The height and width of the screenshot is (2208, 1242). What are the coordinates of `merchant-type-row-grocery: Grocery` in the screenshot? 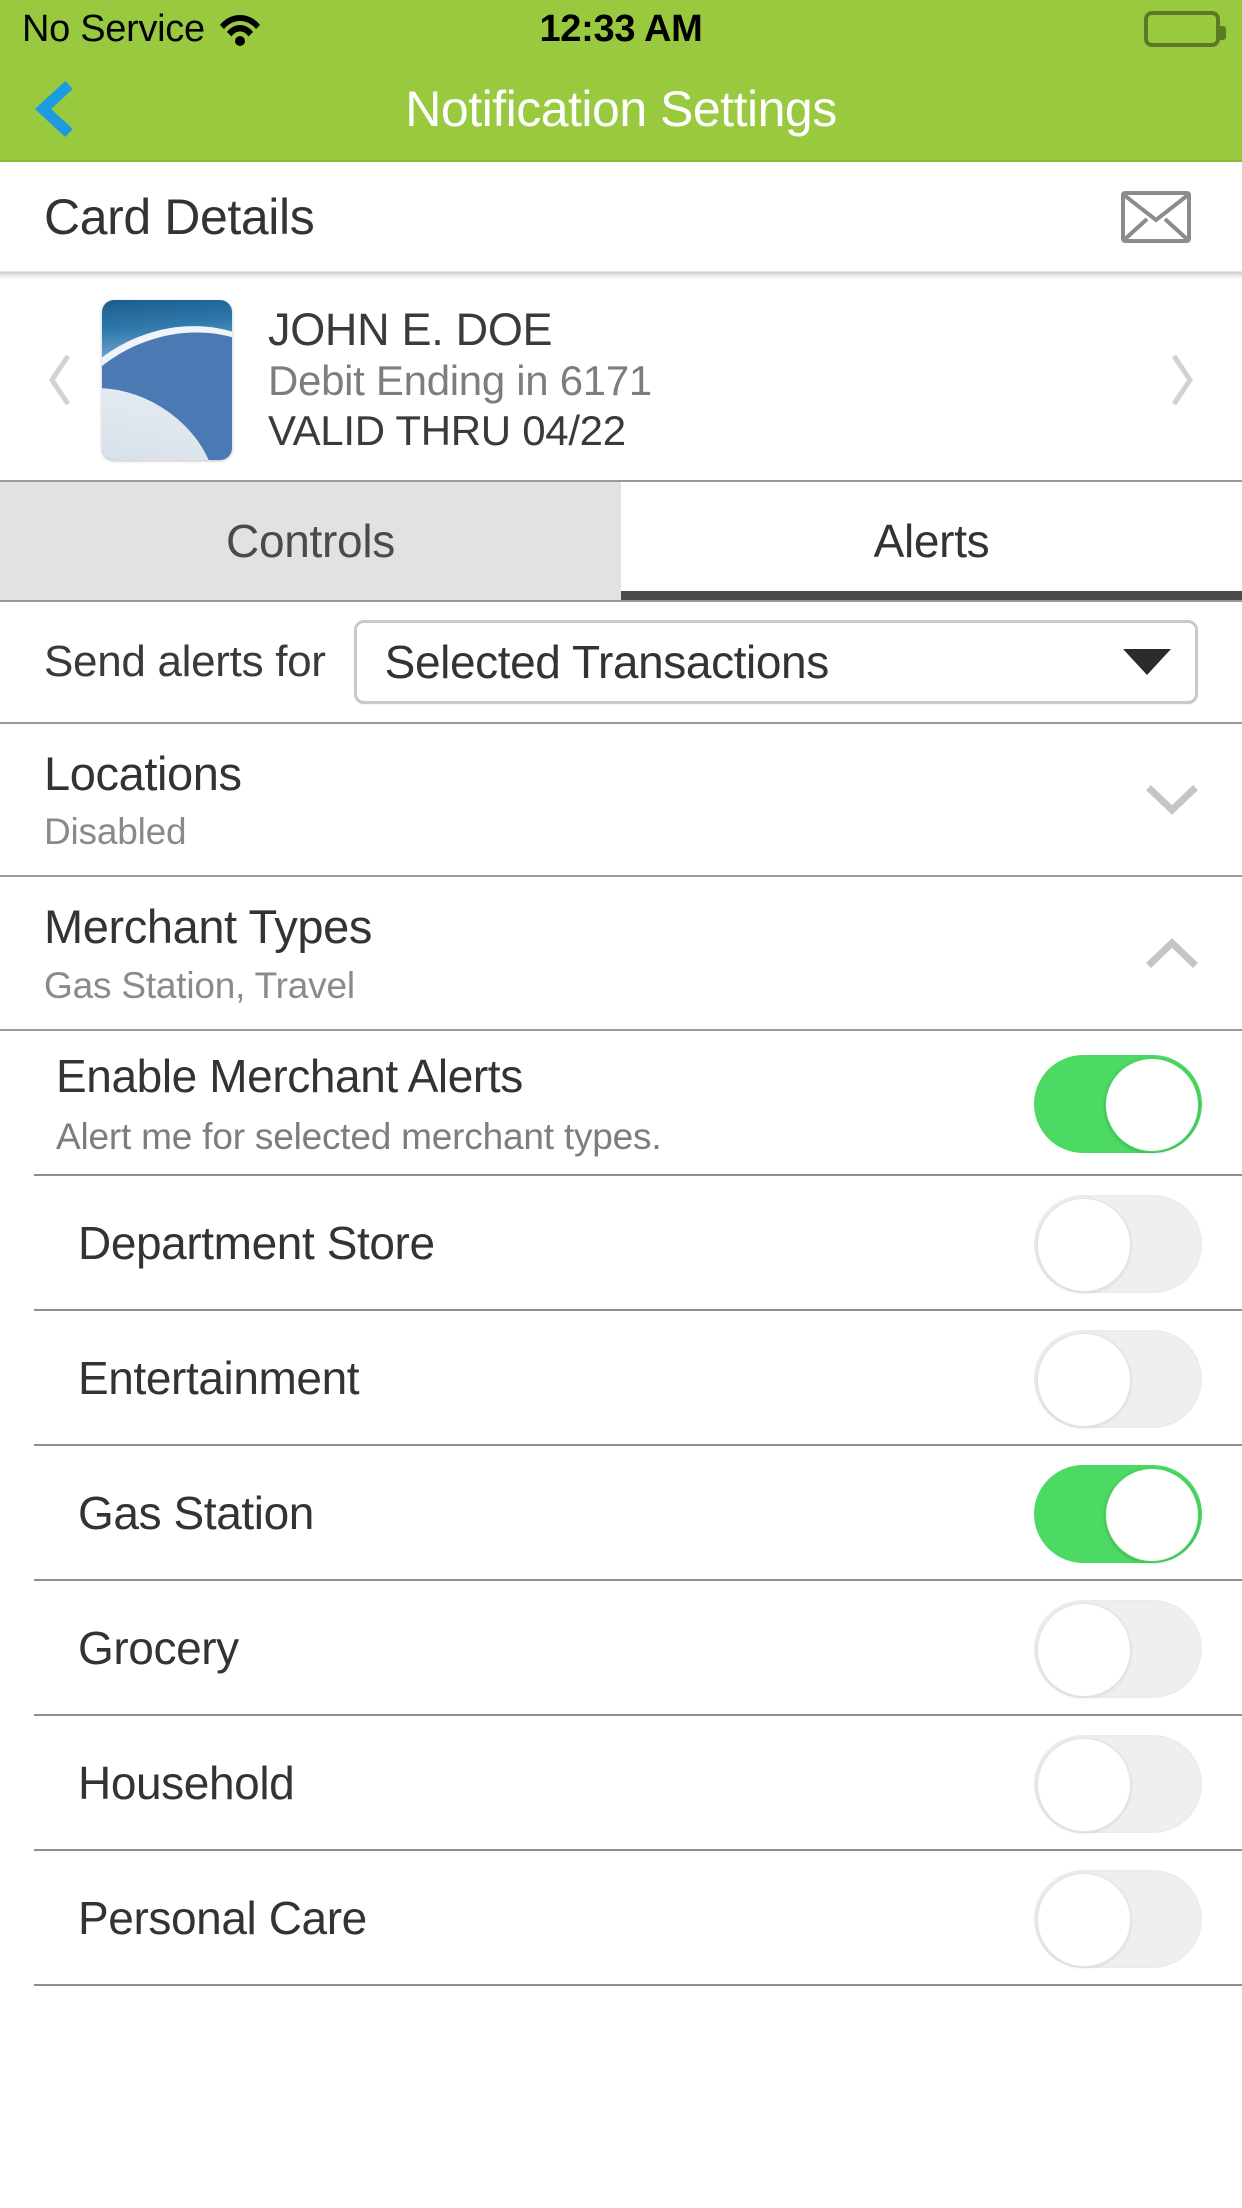 It's located at (621, 1649).